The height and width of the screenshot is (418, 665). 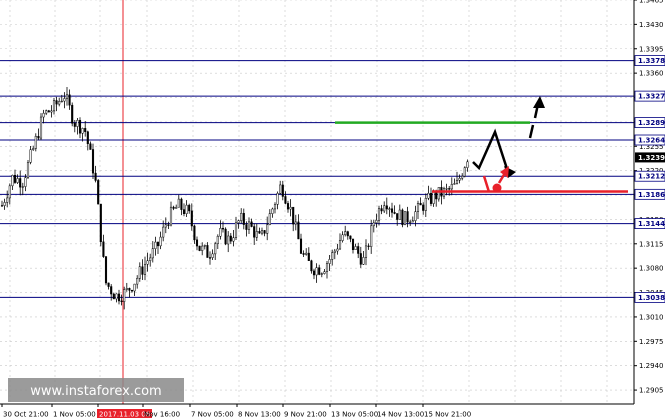 What do you see at coordinates (651, 366) in the screenshot?
I see `price-tick-label: 1.2940` at bounding box center [651, 366].